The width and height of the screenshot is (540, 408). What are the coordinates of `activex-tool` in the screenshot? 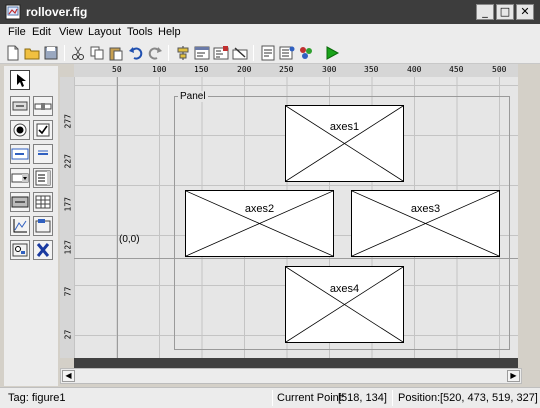 It's located at (43, 250).